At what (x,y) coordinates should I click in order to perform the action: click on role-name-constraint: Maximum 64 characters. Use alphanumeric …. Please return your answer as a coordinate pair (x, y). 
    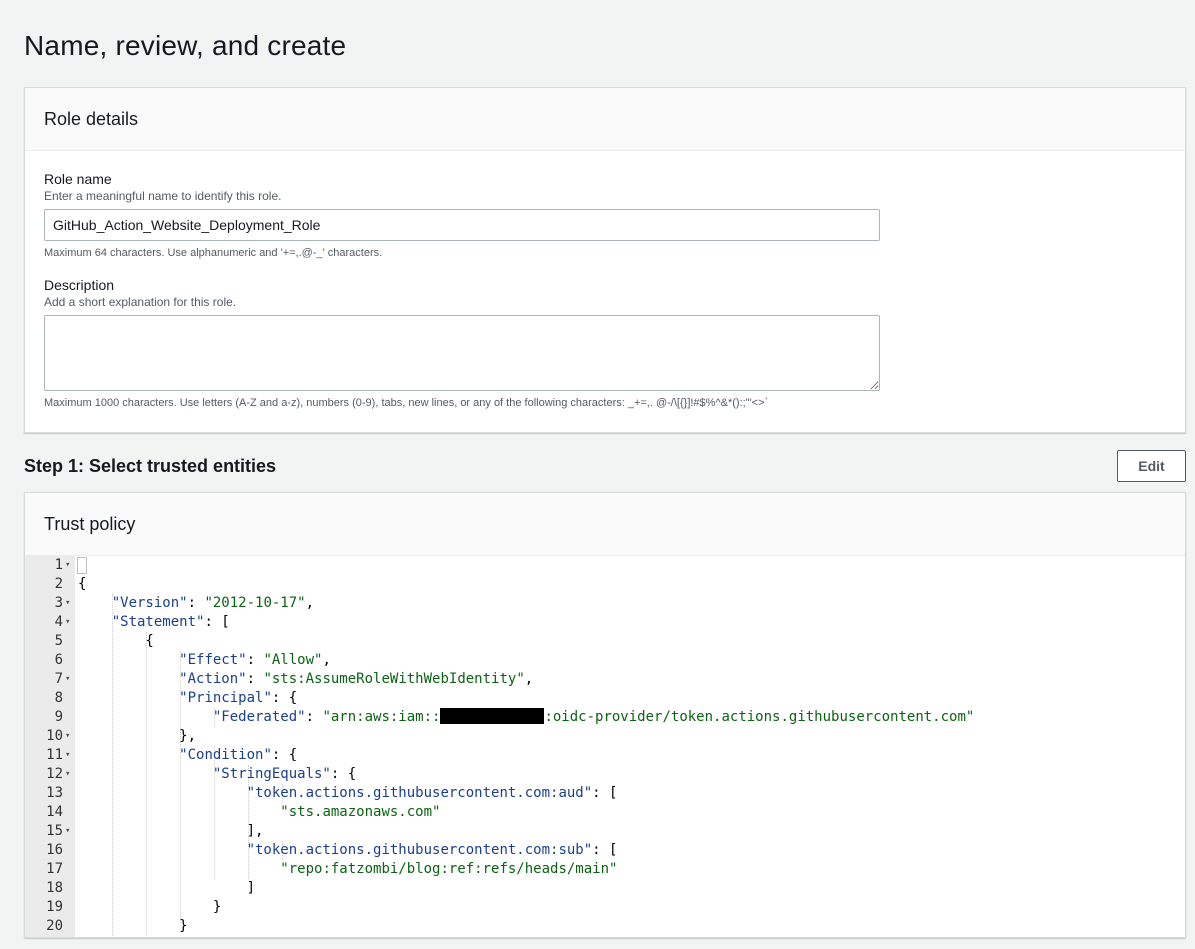
    Looking at the image, I should click on (213, 253).